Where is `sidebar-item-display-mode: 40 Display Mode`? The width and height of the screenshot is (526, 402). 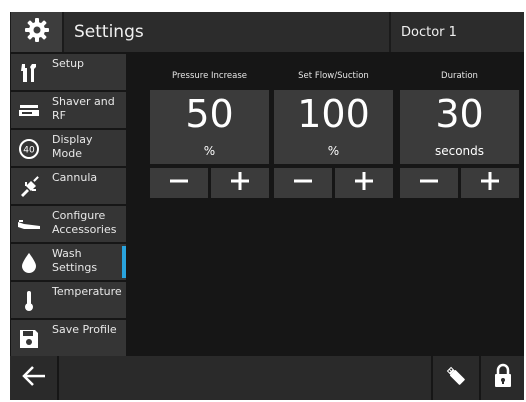 sidebar-item-display-mode: 40 Display Mode is located at coordinates (68, 148).